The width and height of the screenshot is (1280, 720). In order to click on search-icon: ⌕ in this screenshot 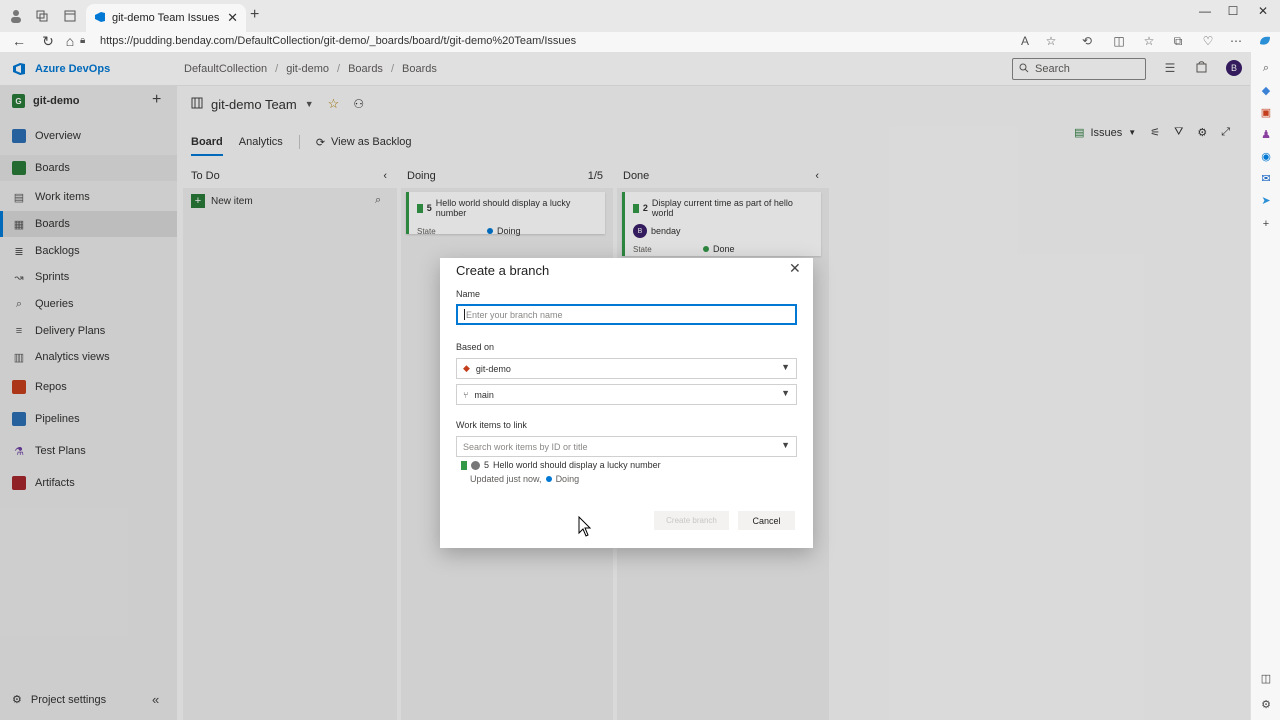, I will do `click(1266, 68)`.